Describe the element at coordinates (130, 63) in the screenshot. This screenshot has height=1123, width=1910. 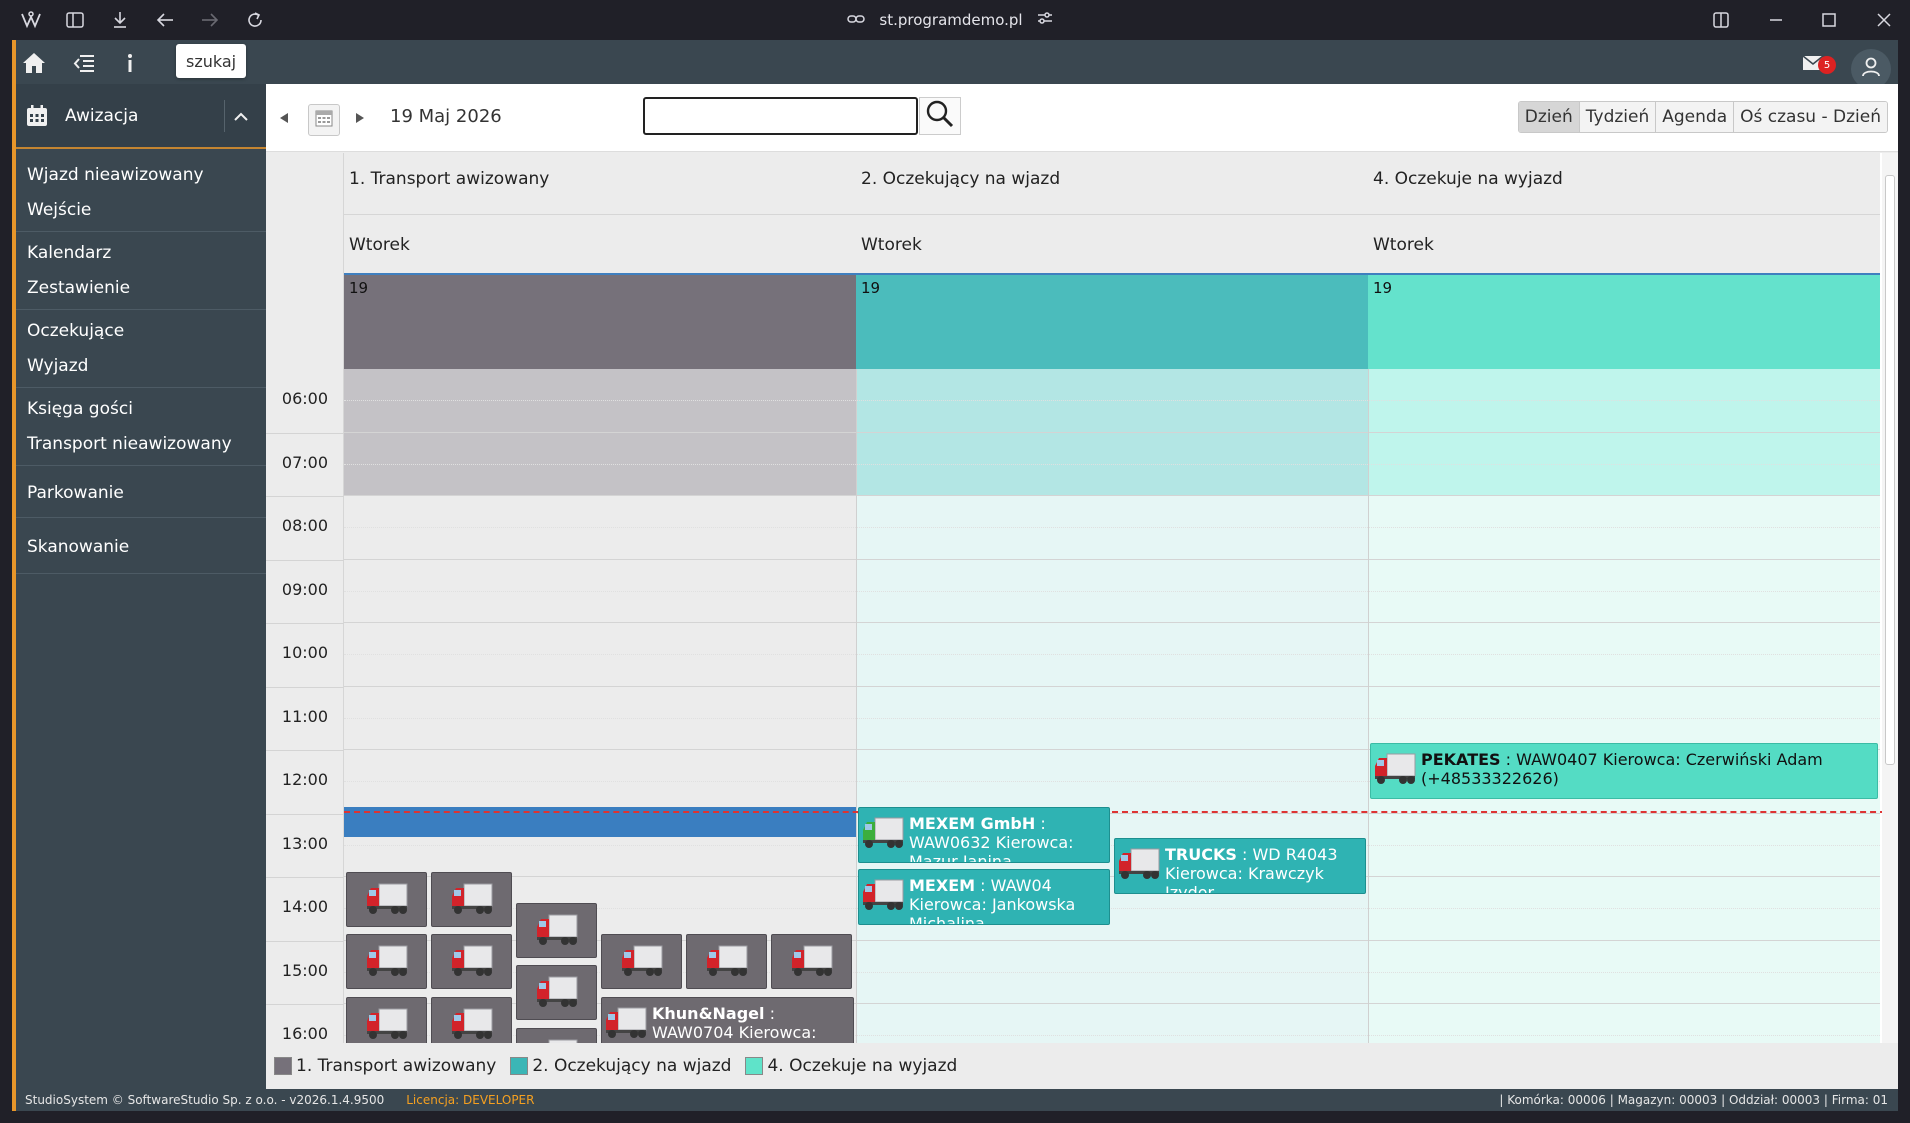
I see `info-icon` at that location.